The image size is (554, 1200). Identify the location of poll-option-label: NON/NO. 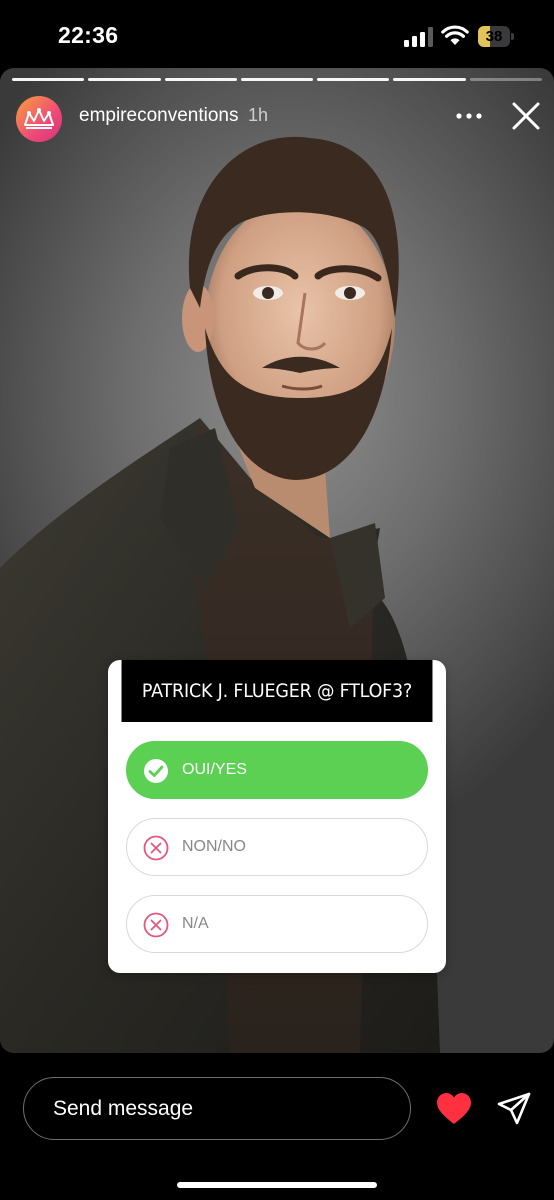
(214, 846).